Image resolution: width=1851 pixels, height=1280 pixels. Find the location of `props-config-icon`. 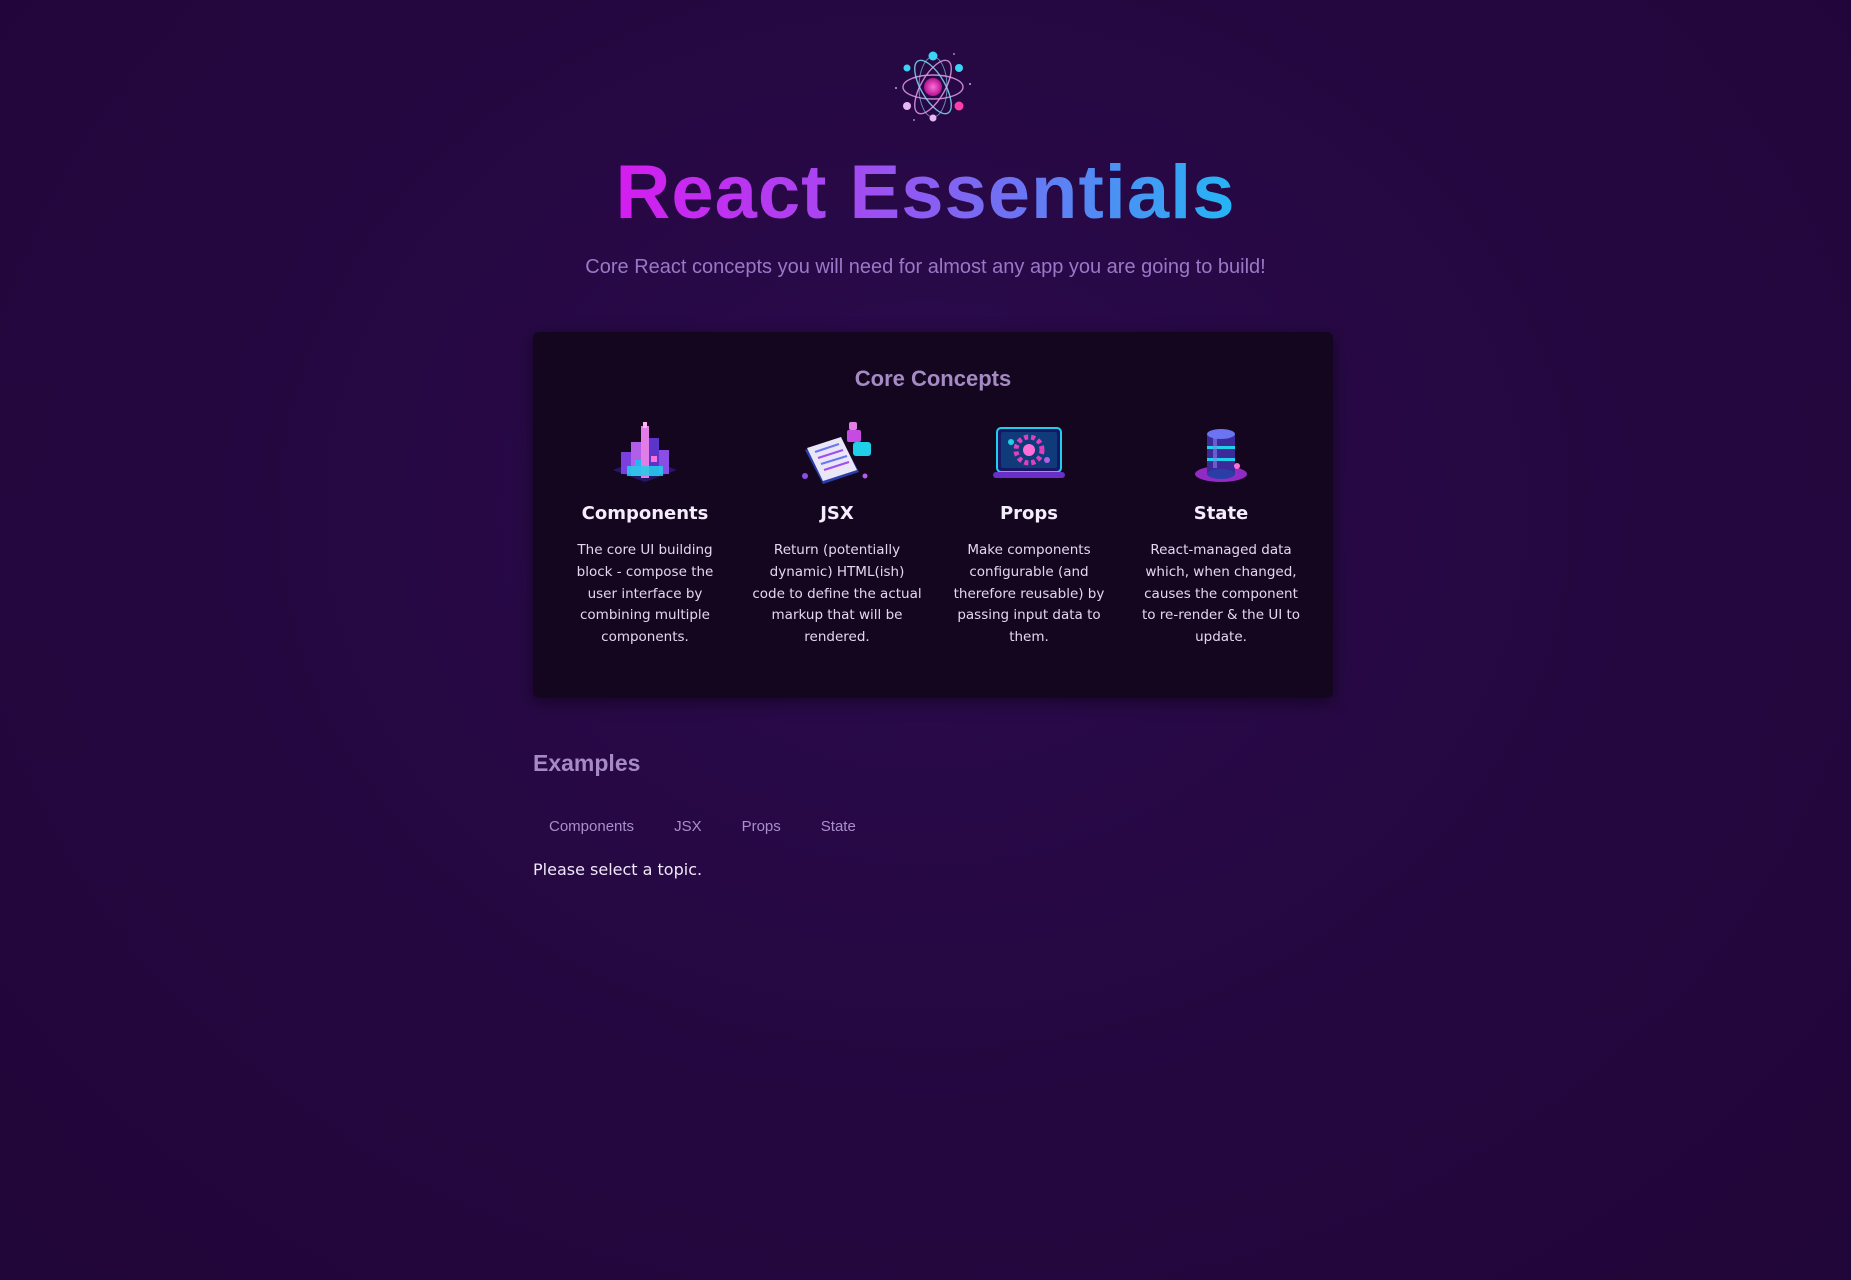

props-config-icon is located at coordinates (1029, 452).